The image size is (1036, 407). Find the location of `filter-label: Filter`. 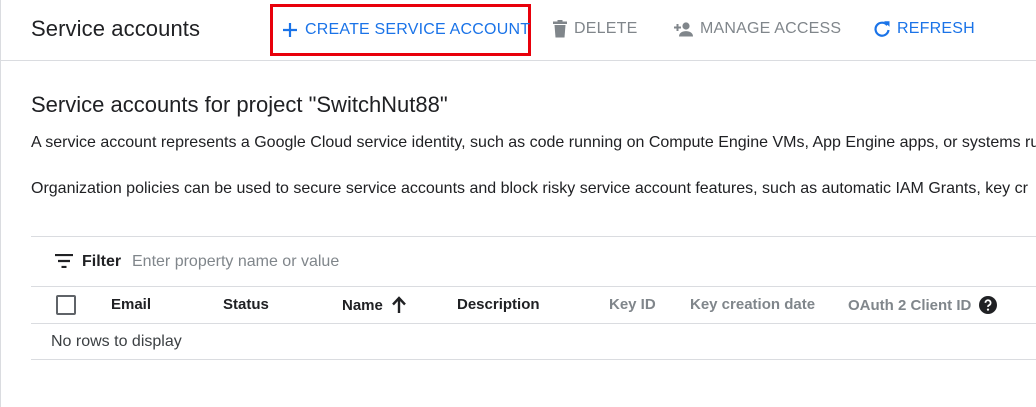

filter-label: Filter is located at coordinates (102, 261).